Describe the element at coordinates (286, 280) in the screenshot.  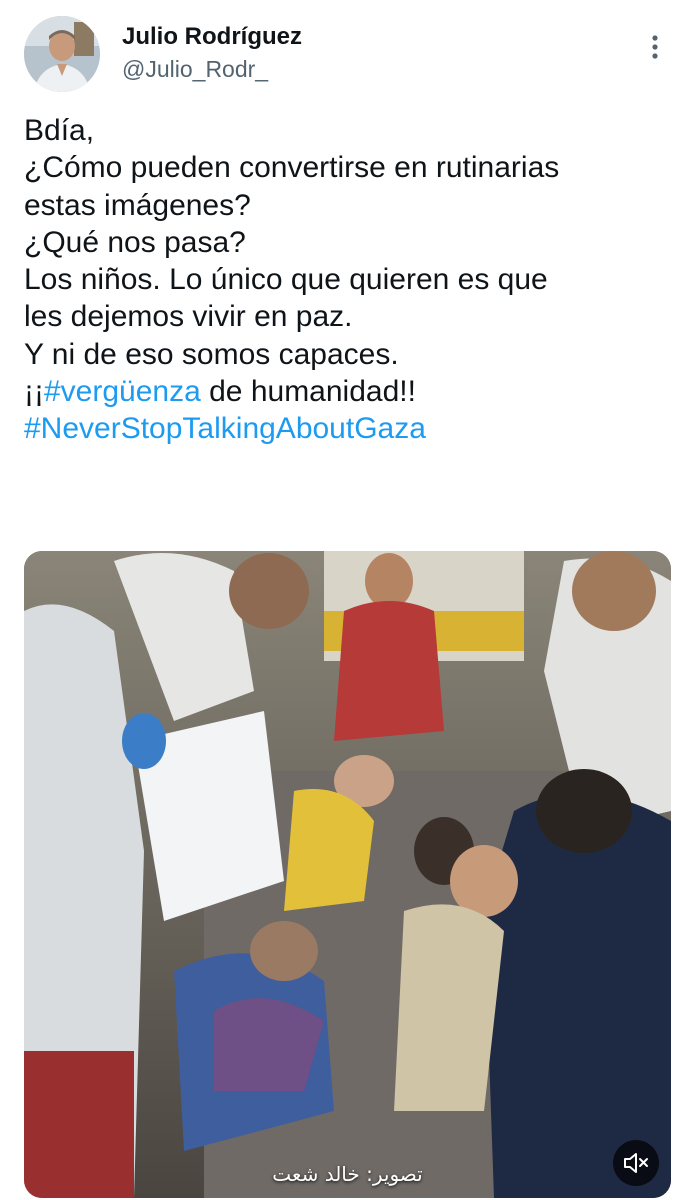
I see `tweet-line: Los niños. Lo único que quieren es que` at that location.